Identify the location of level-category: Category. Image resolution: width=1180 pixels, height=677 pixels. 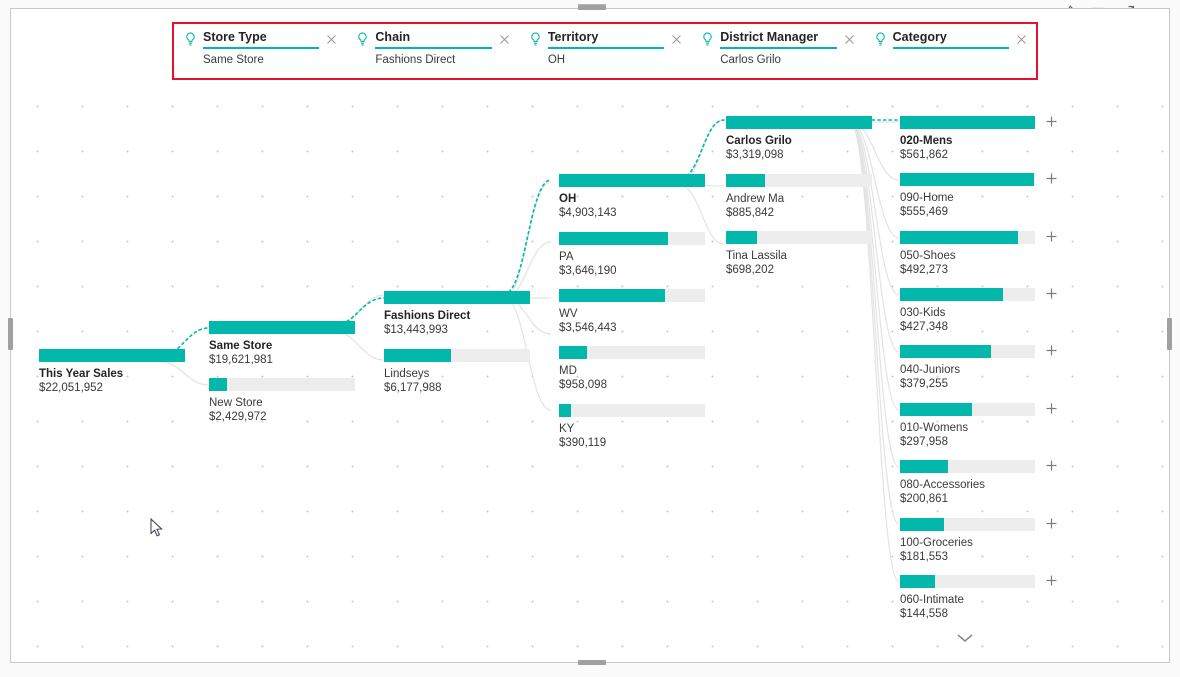
(950, 42).